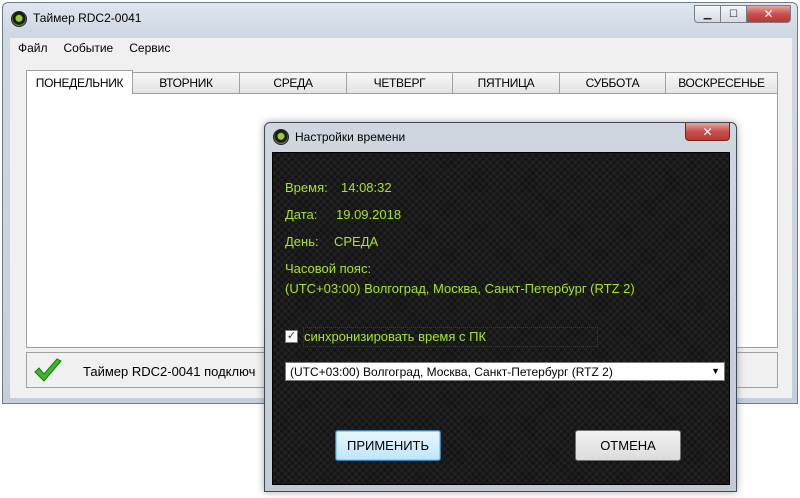 This screenshot has width=800, height=498. Describe the element at coordinates (768, 14) in the screenshot. I see `close-button: ✕` at that location.